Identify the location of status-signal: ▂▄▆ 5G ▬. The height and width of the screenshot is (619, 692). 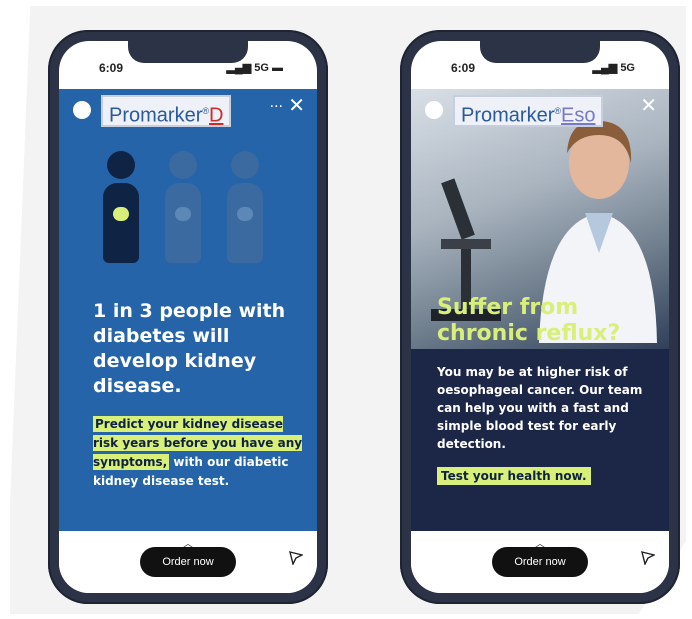
(254, 68).